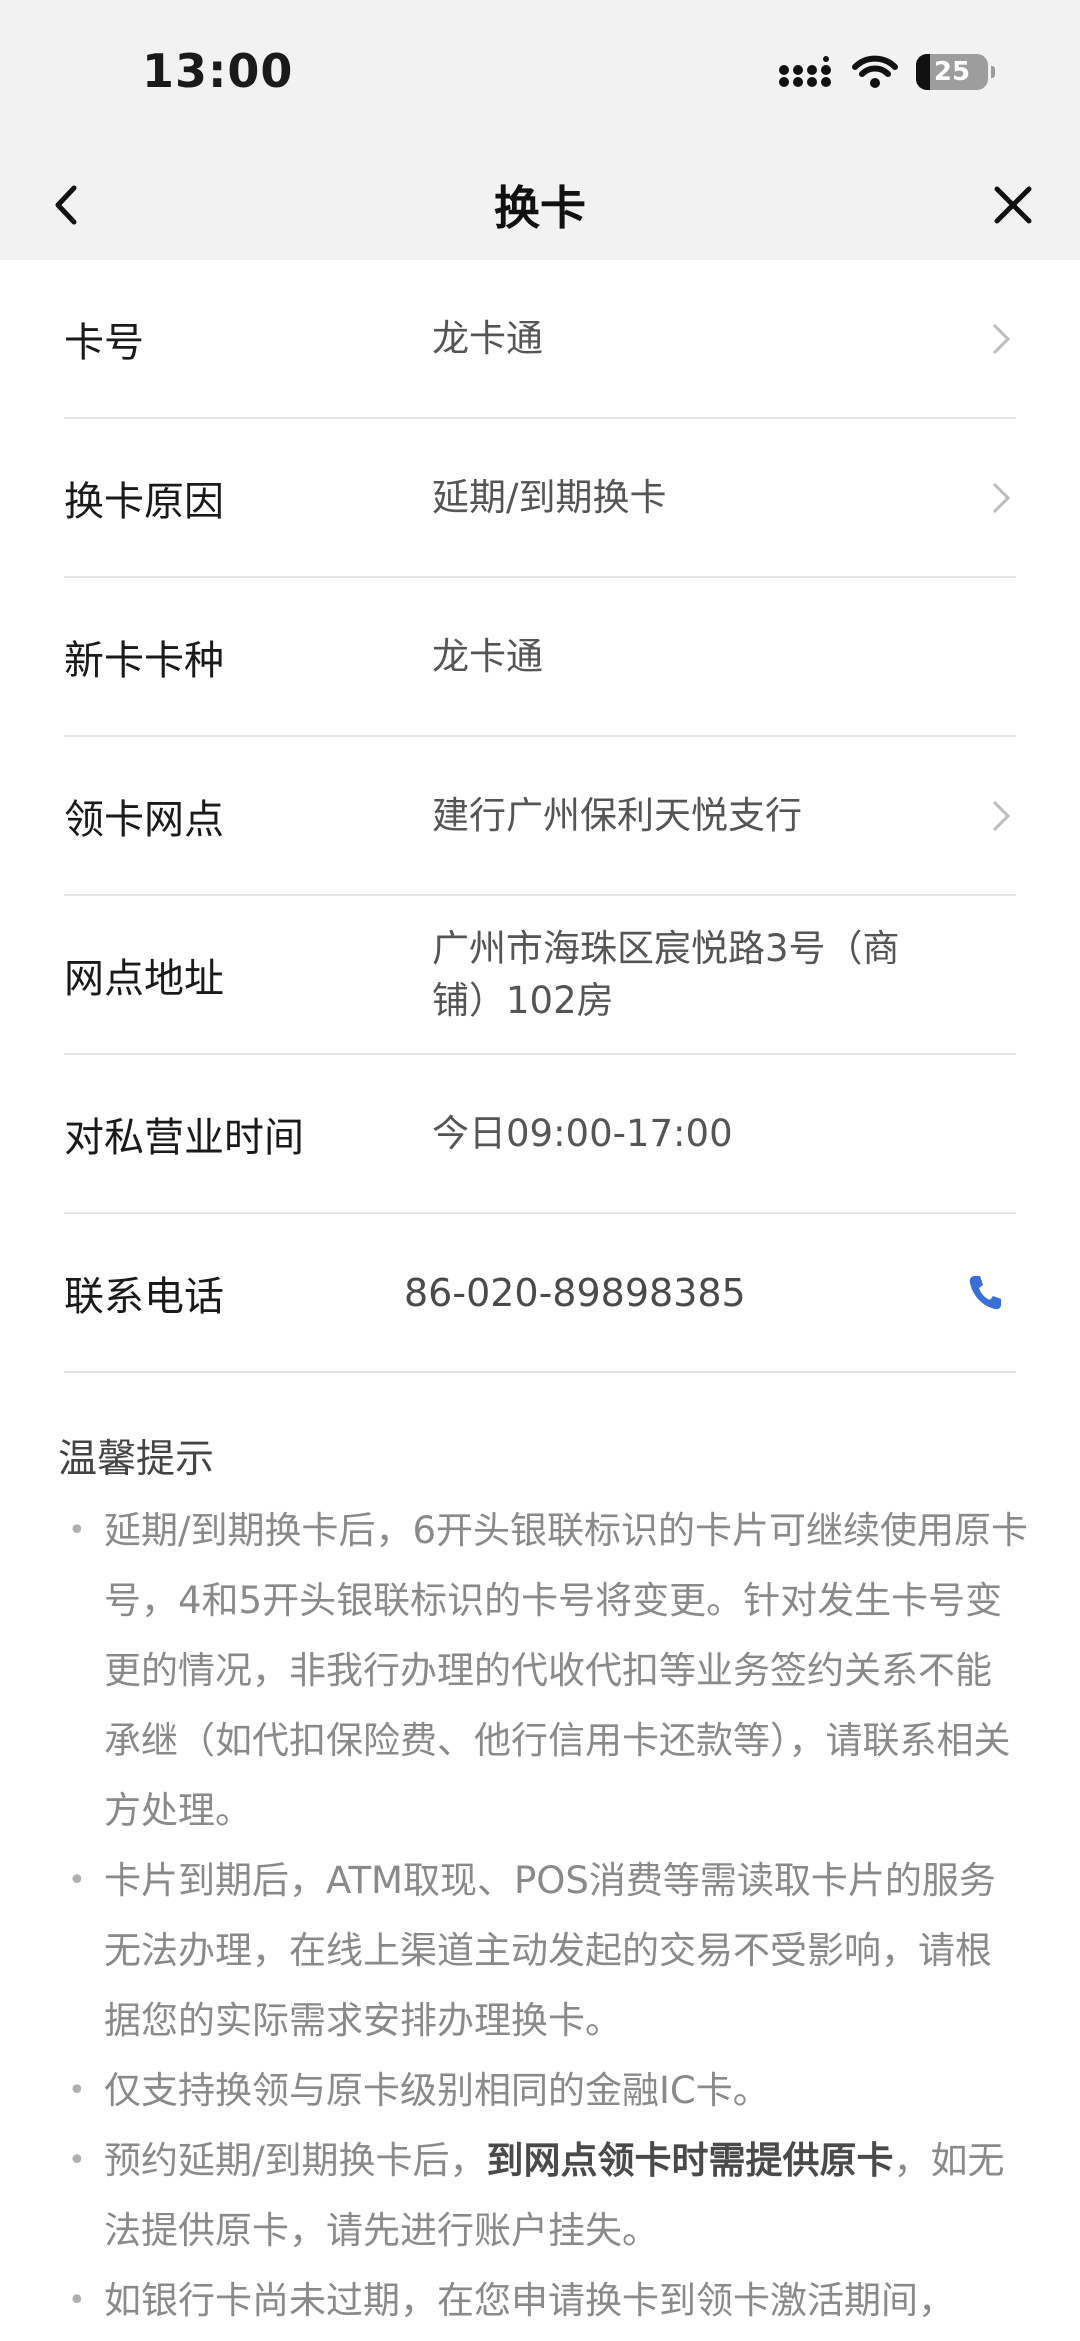  I want to click on row-value: 今日09:00-17:00, so click(582, 1133).